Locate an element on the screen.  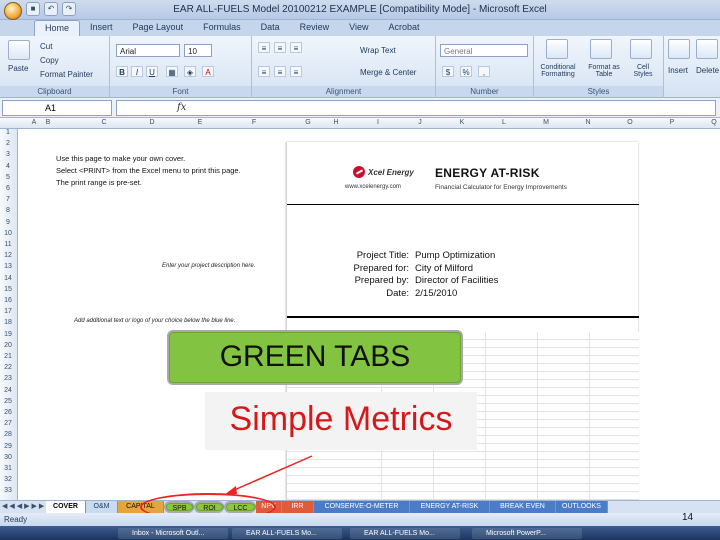
callout-arrow is located at coordinates (268, 475).